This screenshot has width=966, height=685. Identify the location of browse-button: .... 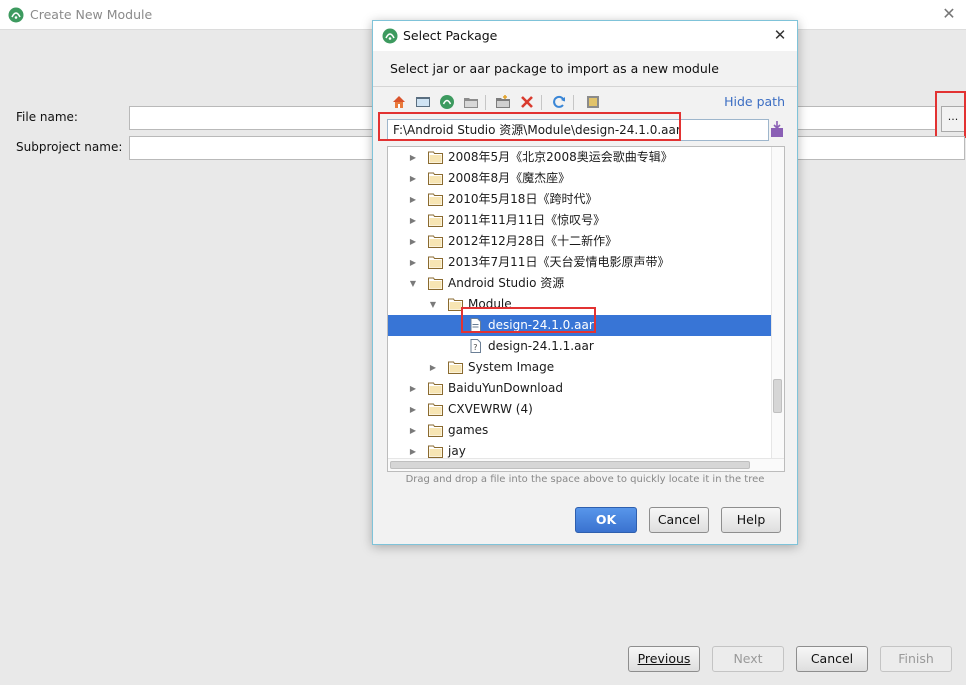
(953, 119).